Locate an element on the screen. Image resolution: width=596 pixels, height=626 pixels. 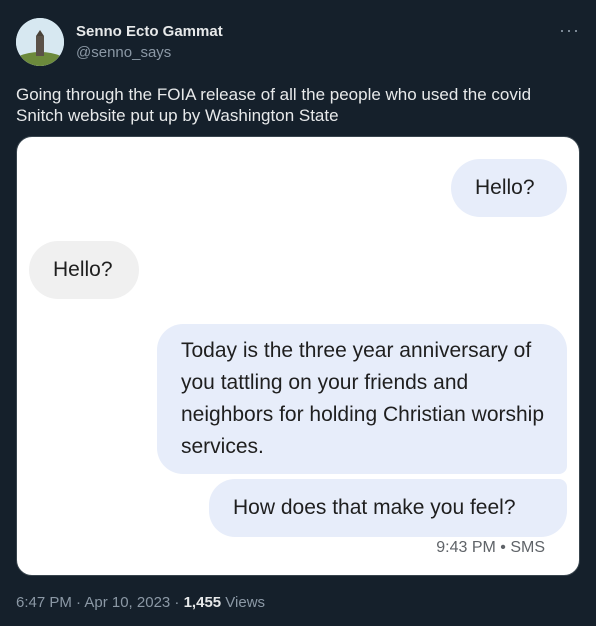
incoming-message: Hello? is located at coordinates (84, 270).